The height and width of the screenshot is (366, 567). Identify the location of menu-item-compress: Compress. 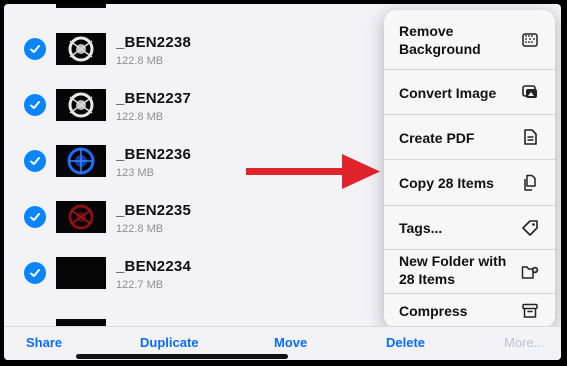
(469, 311).